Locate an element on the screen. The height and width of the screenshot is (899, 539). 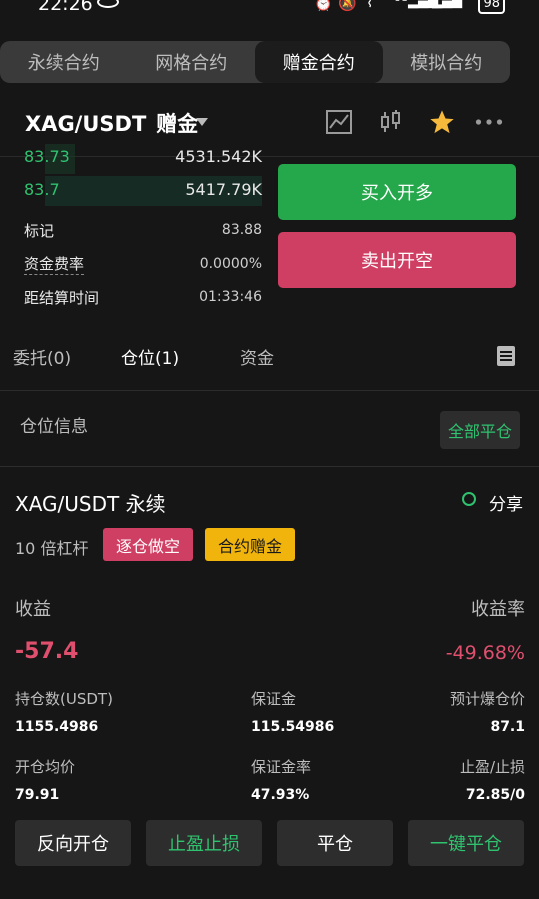
liq-price-value: 87.1 is located at coordinates (507, 727).